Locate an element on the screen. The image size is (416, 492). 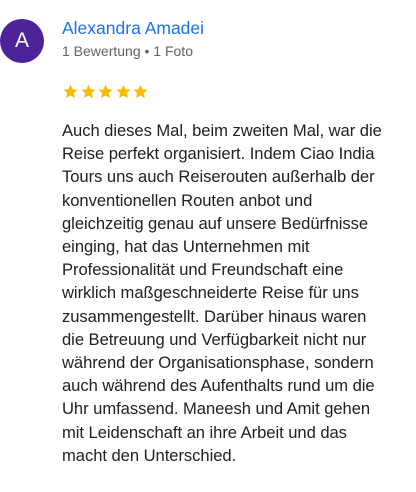
star-rating is located at coordinates (106, 93).